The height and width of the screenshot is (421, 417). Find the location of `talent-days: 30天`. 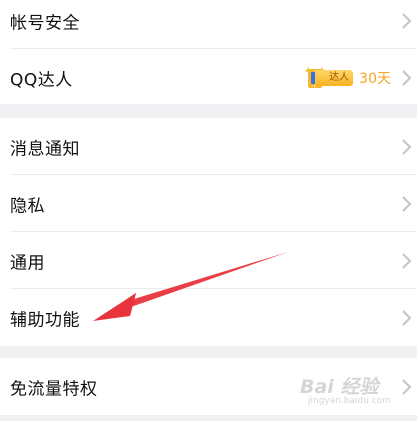

talent-days: 30天 is located at coordinates (375, 78).